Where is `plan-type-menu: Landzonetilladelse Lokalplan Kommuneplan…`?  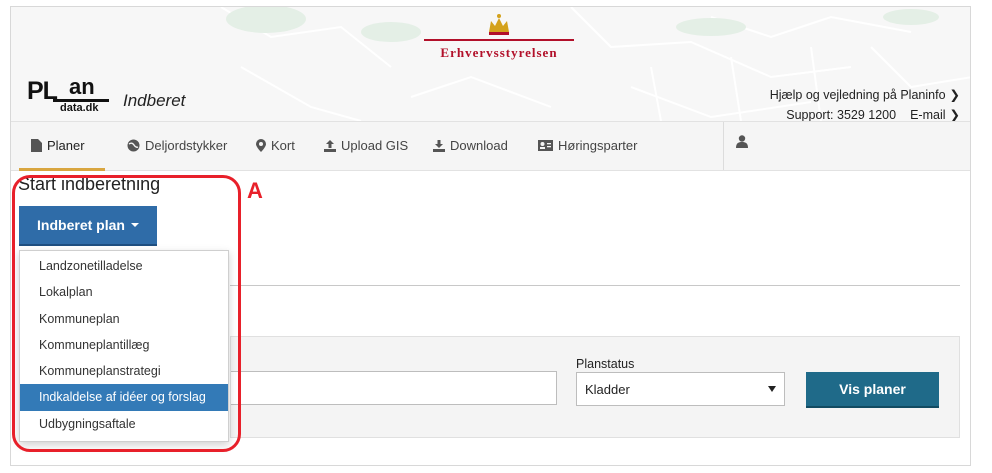 plan-type-menu: Landzonetilladelse Lokalplan Kommuneplan… is located at coordinates (124, 346).